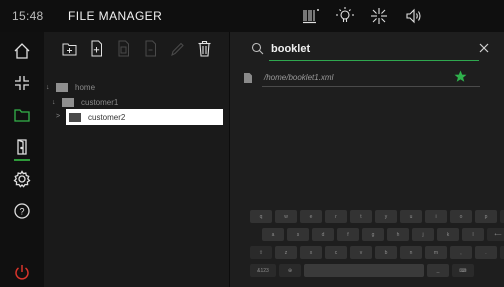 The height and width of the screenshot is (287, 504). I want to click on key-o: o, so click(461, 216).